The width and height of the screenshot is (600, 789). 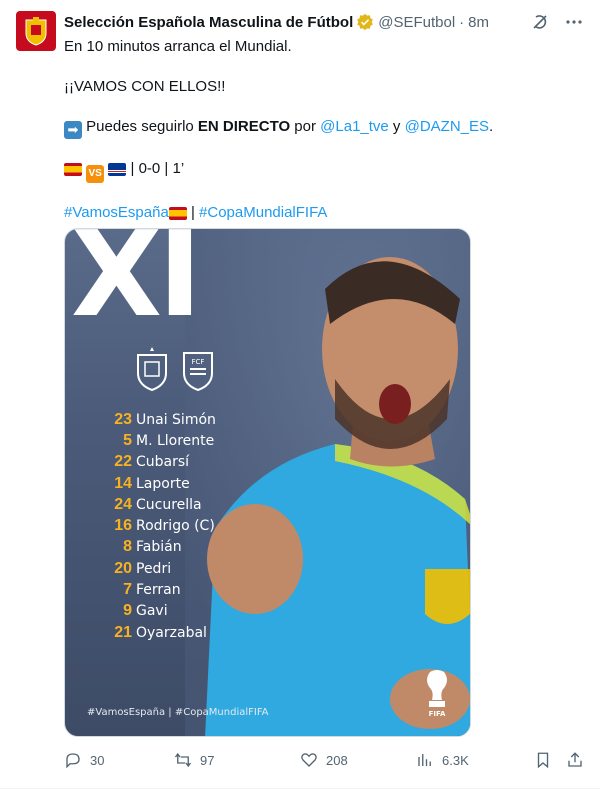 I want to click on cape-verde-flag-icon, so click(x=117, y=169).